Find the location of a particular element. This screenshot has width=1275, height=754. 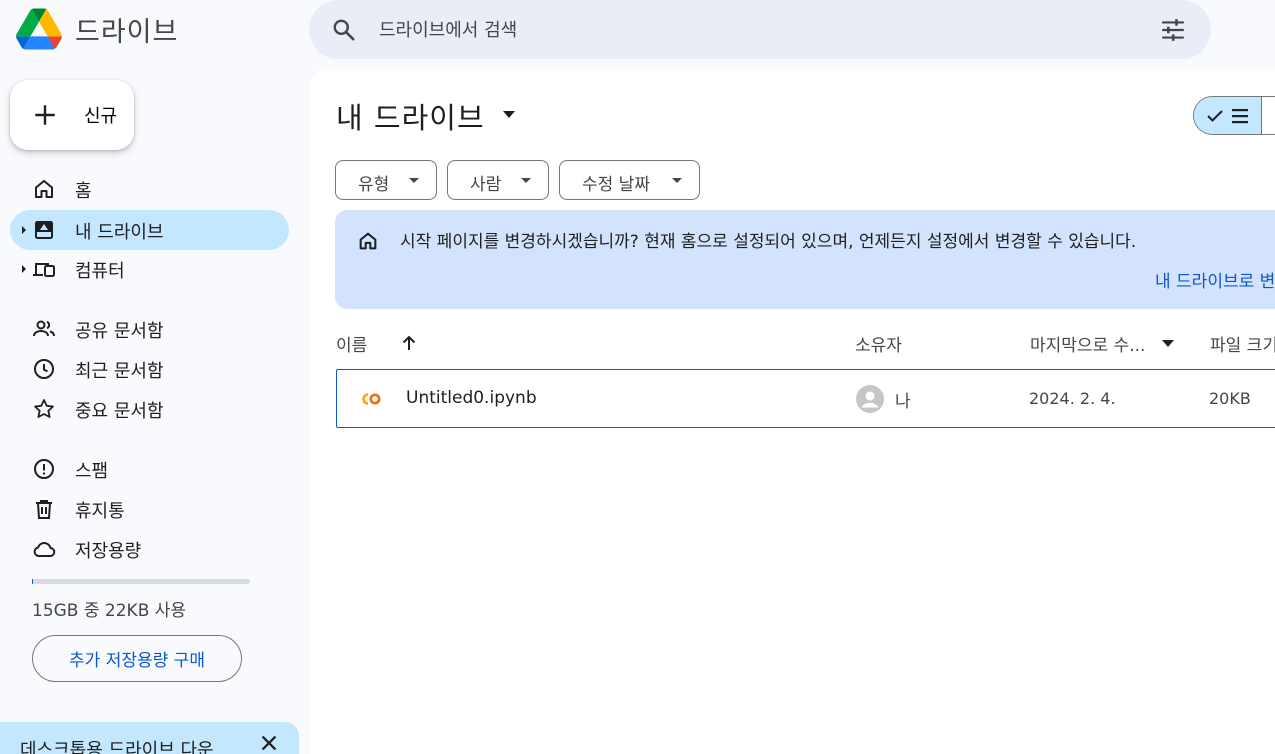

search-input is located at coordinates (759, 30).